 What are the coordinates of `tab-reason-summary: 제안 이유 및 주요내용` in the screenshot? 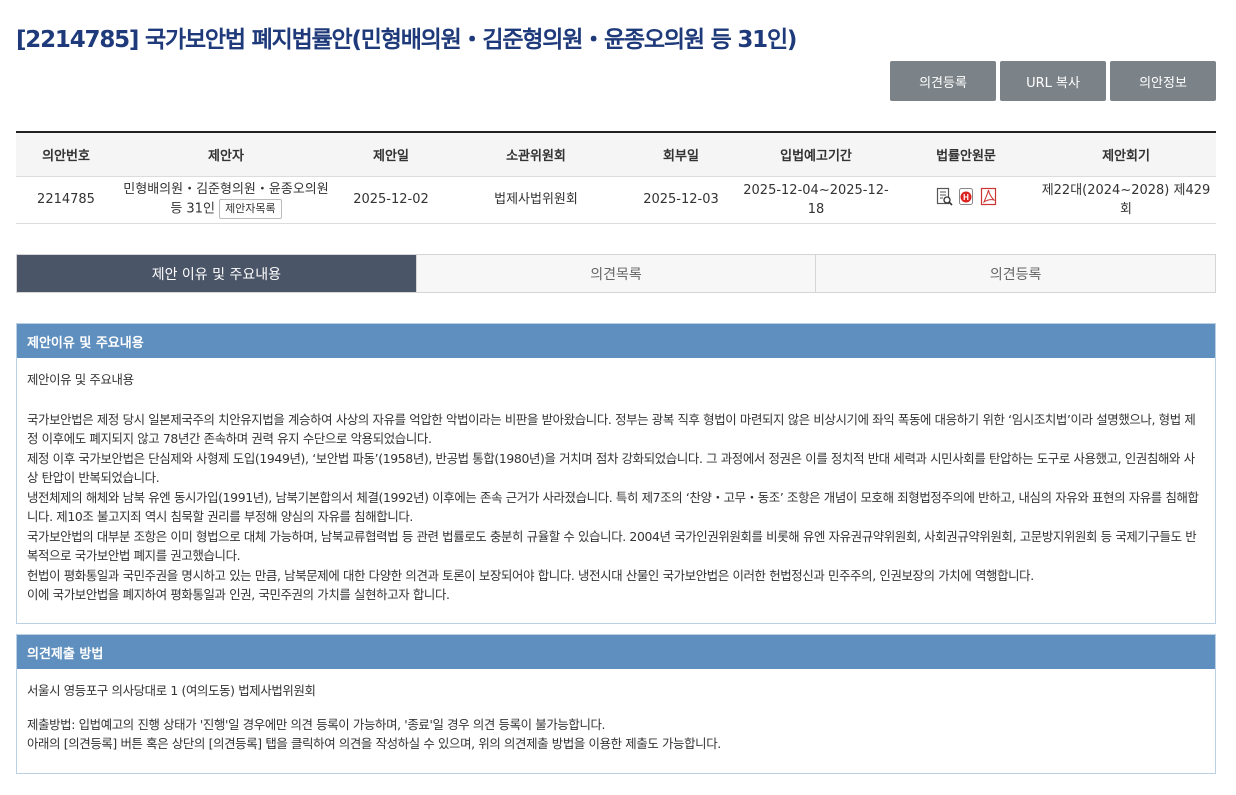 It's located at (216, 273).